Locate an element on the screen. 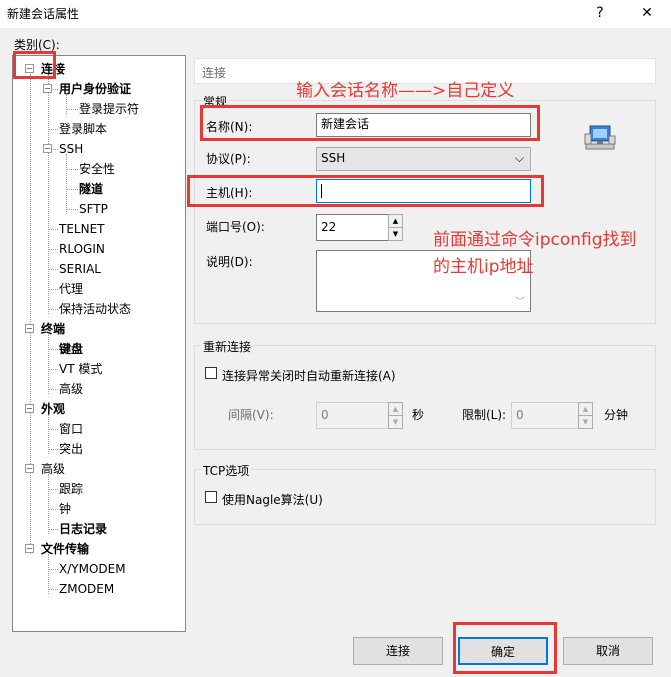 This screenshot has height=677, width=671. tree-item: 安全性 is located at coordinates (97, 169).